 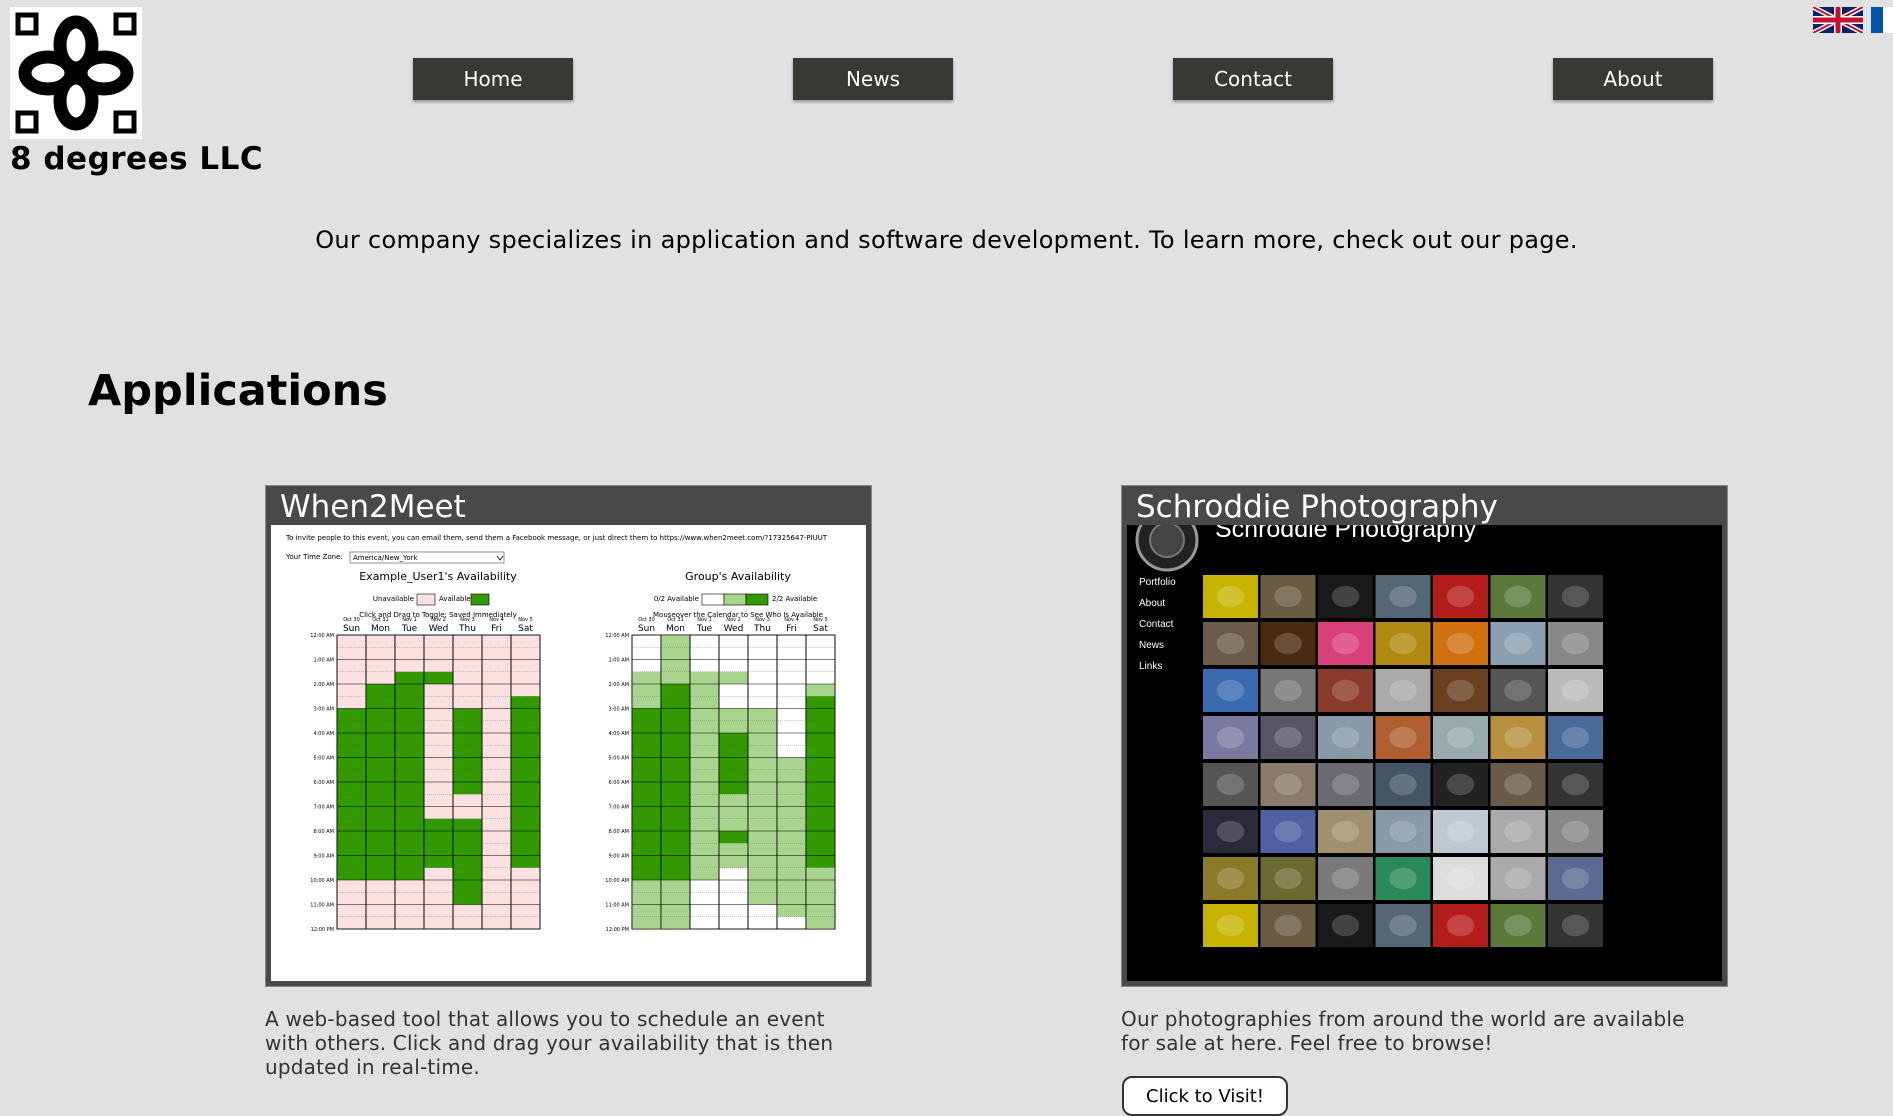 I want to click on company-logo, so click(x=76, y=73).